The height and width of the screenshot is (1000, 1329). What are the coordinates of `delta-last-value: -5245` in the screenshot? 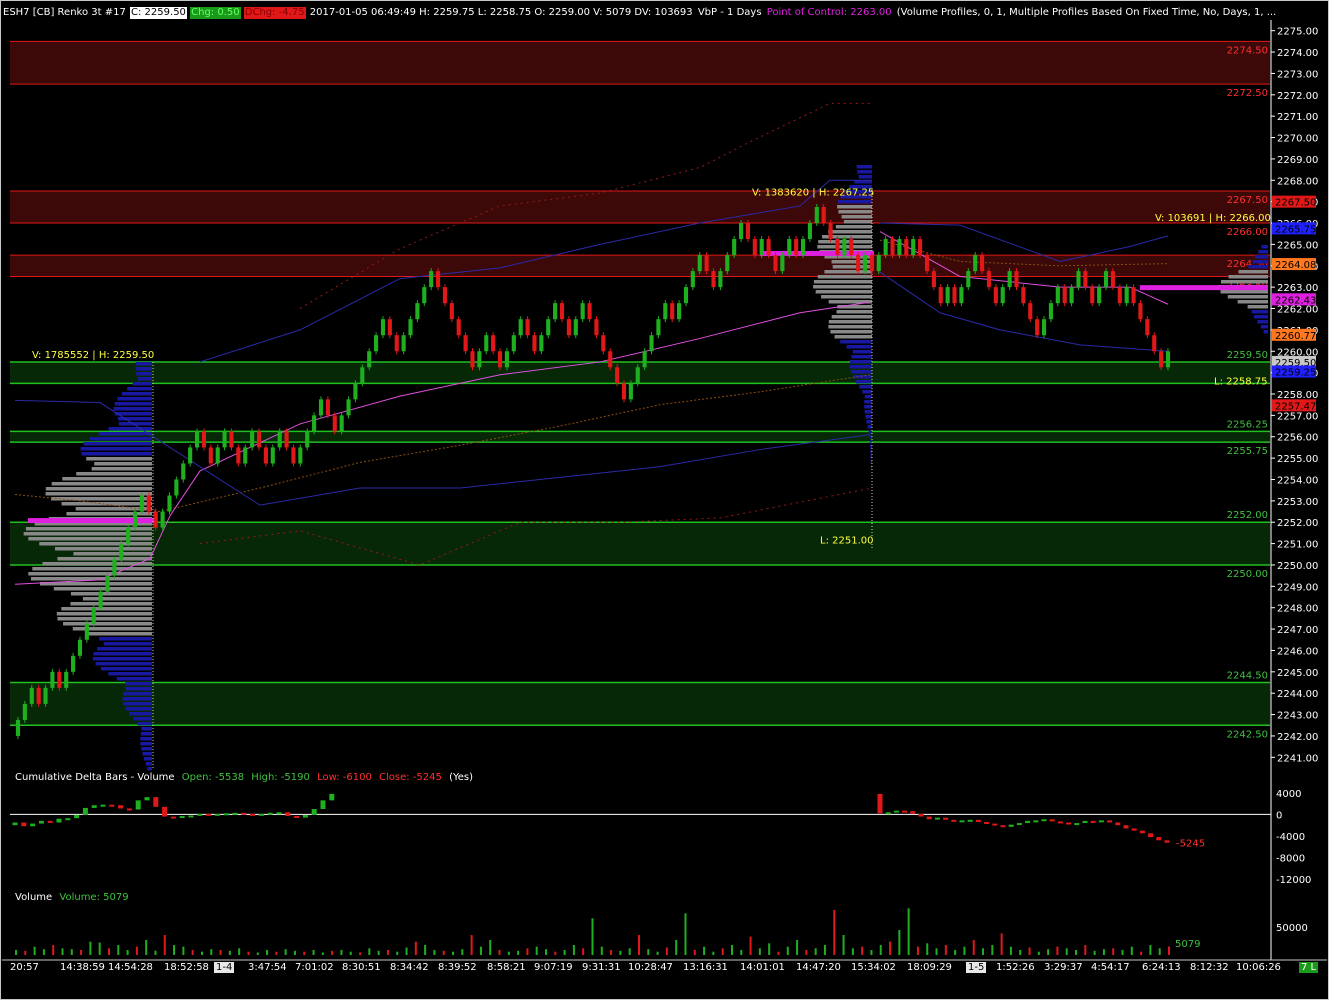 It's located at (1190, 844).